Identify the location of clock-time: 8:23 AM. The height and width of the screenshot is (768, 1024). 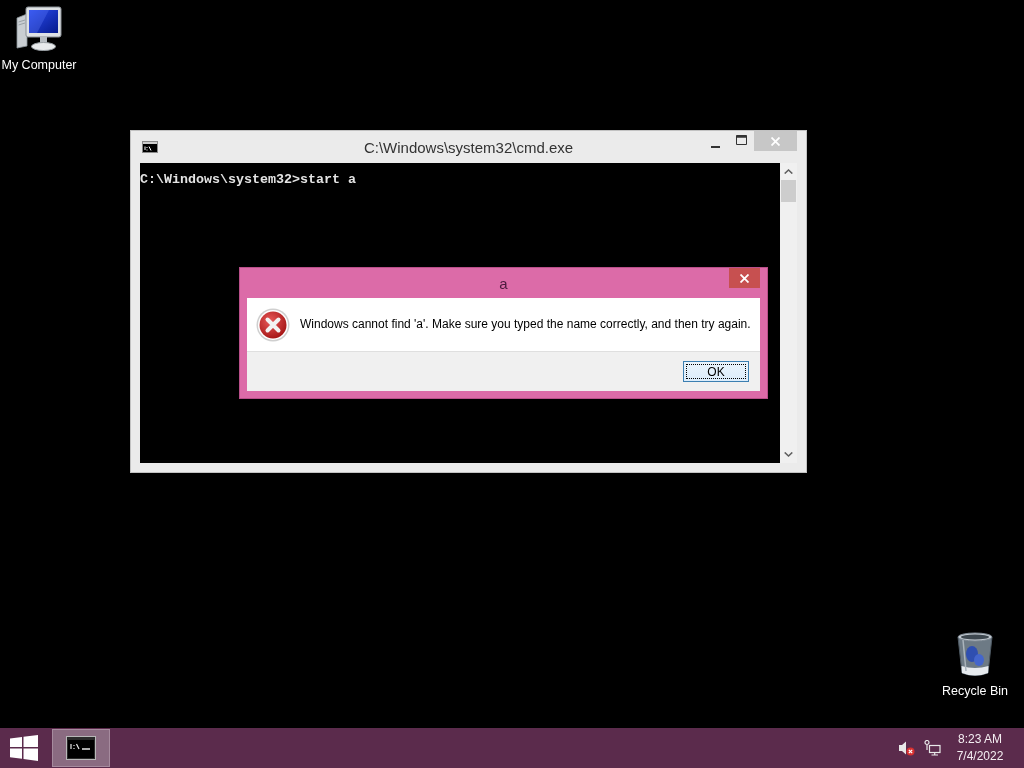
(980, 739).